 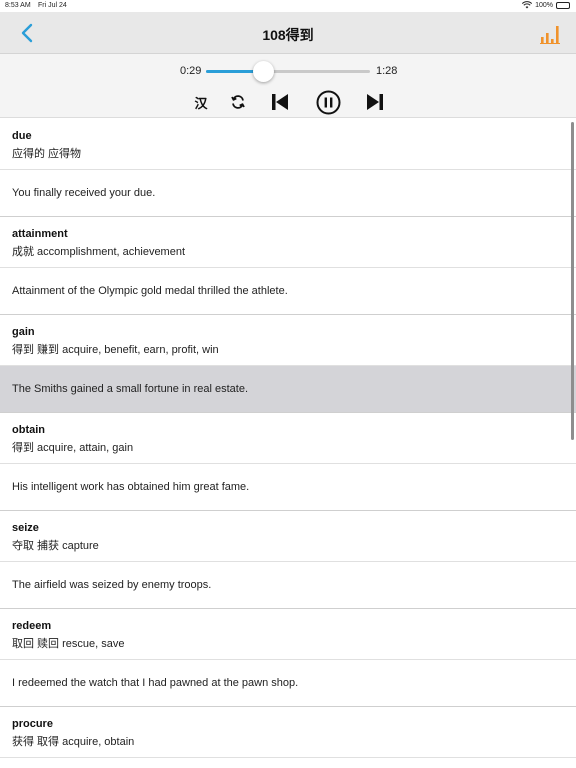 What do you see at coordinates (28, 430) in the screenshot?
I see `headword: obtain` at bounding box center [28, 430].